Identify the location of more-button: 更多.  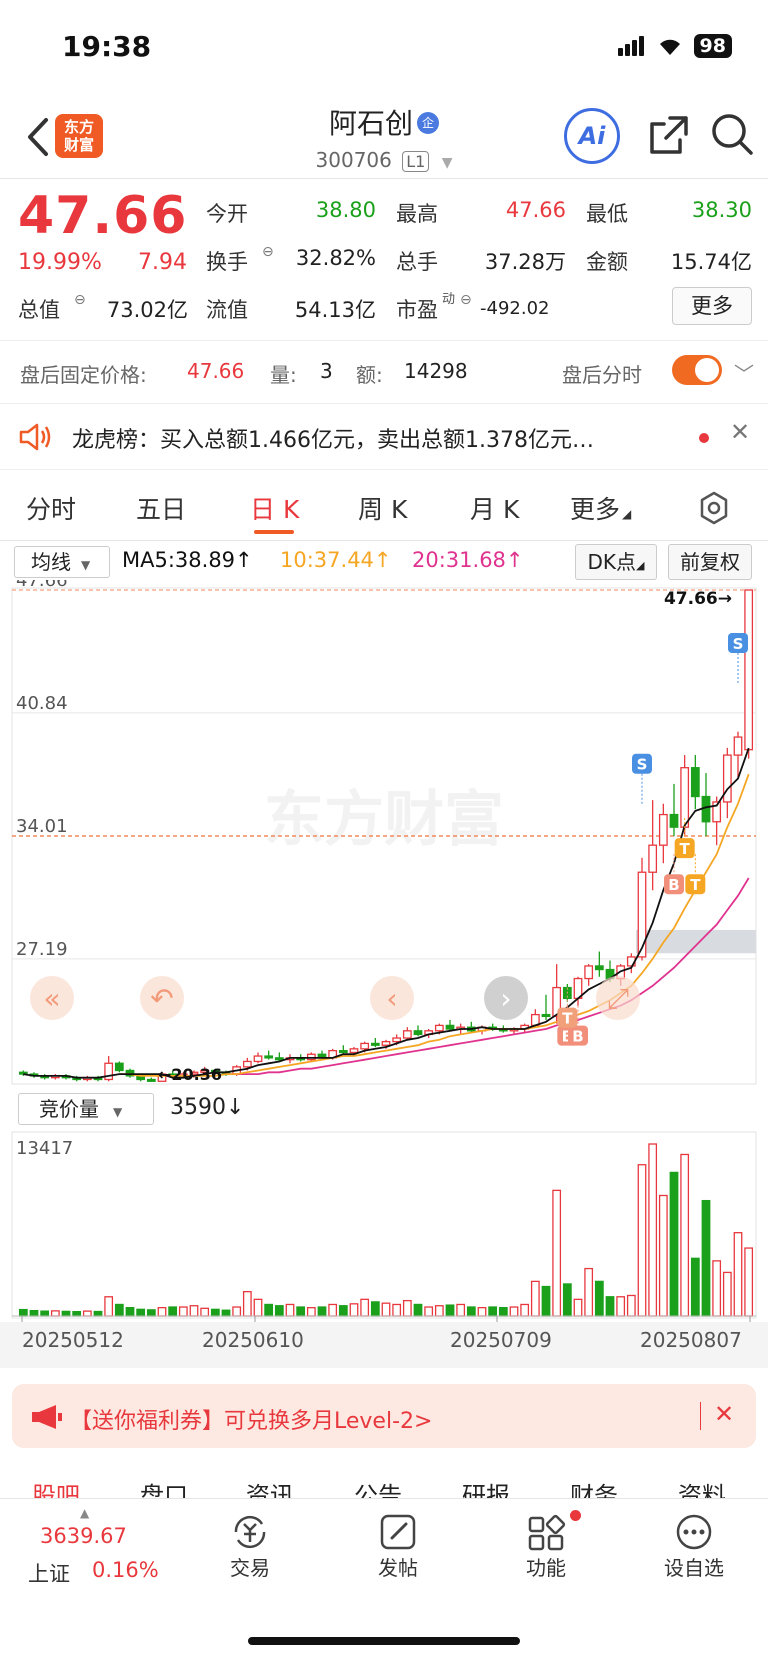
(712, 306).